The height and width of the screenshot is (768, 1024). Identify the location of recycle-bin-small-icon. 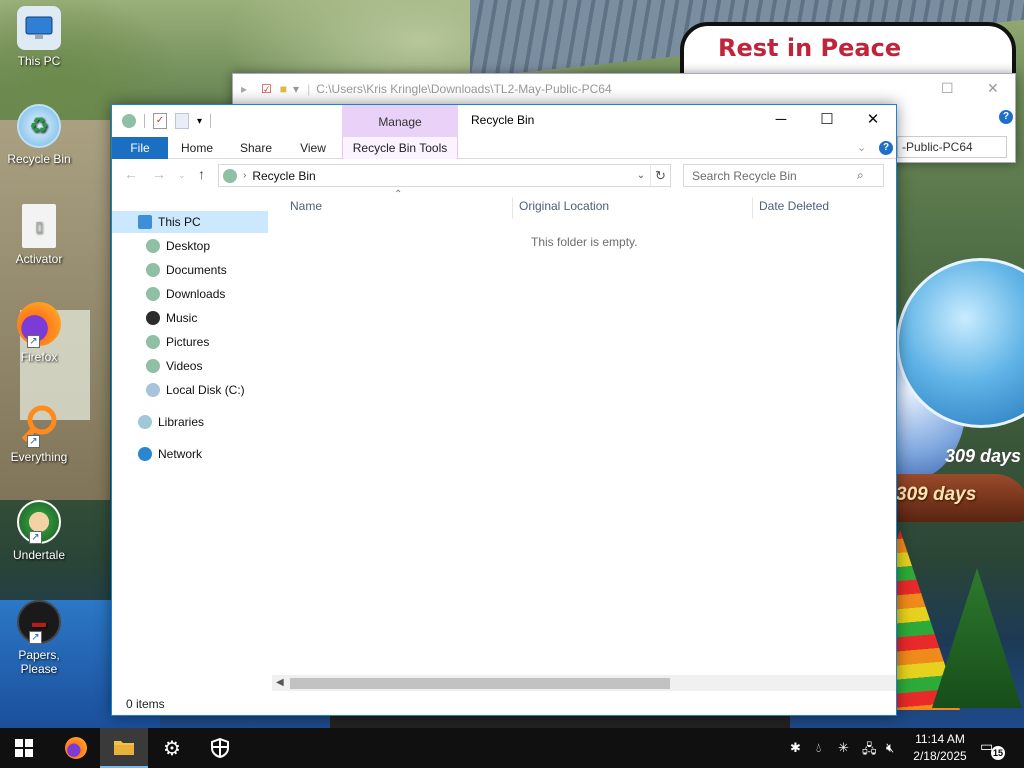
(129, 121).